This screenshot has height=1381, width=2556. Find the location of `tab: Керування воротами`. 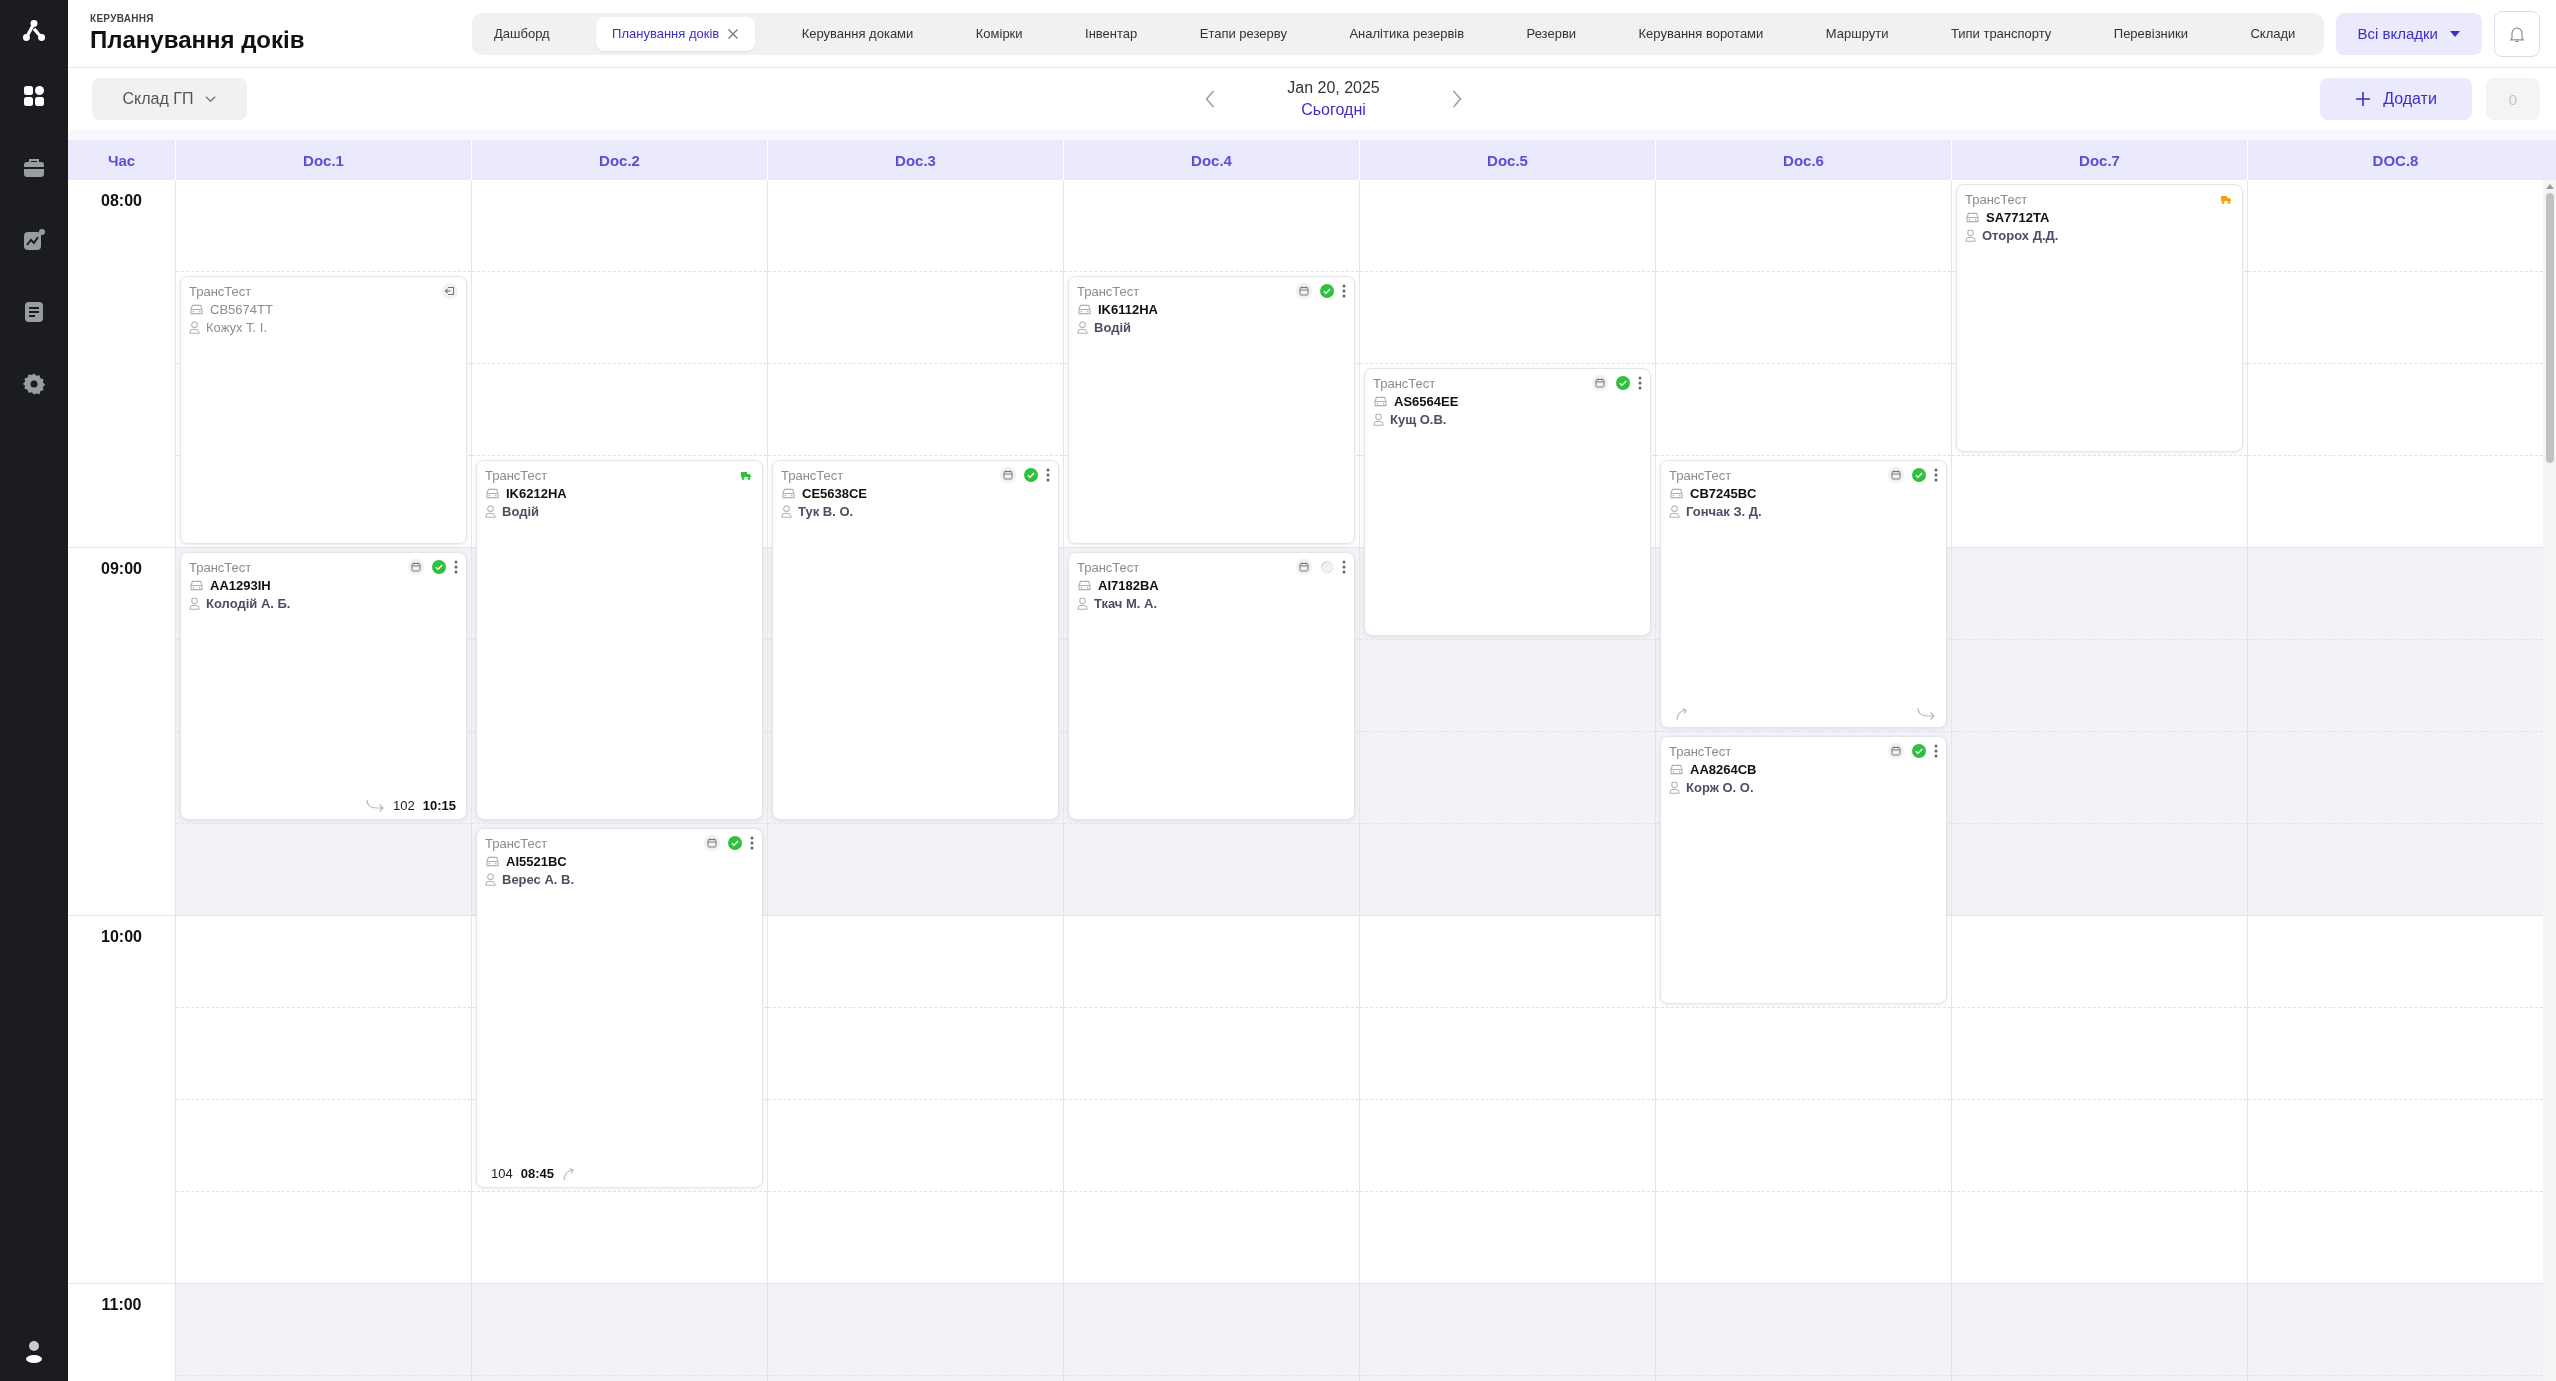

tab: Керування воротами is located at coordinates (1701, 33).